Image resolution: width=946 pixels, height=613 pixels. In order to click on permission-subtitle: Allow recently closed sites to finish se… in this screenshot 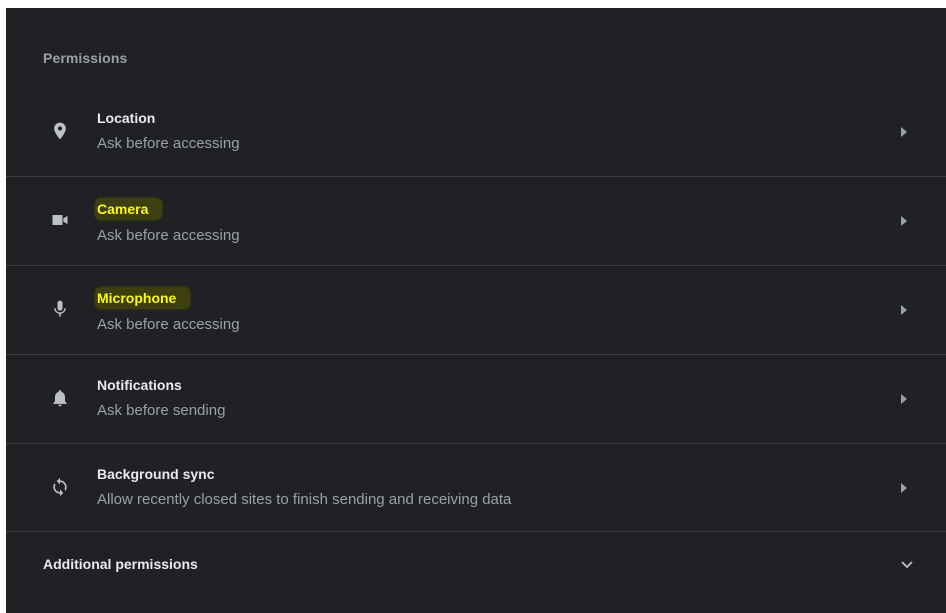, I will do `click(304, 499)`.